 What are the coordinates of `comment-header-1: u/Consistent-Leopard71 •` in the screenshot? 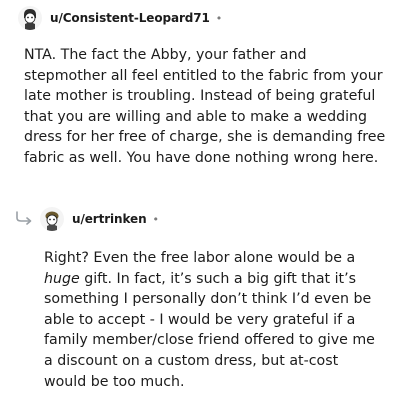 It's located at (120, 18).